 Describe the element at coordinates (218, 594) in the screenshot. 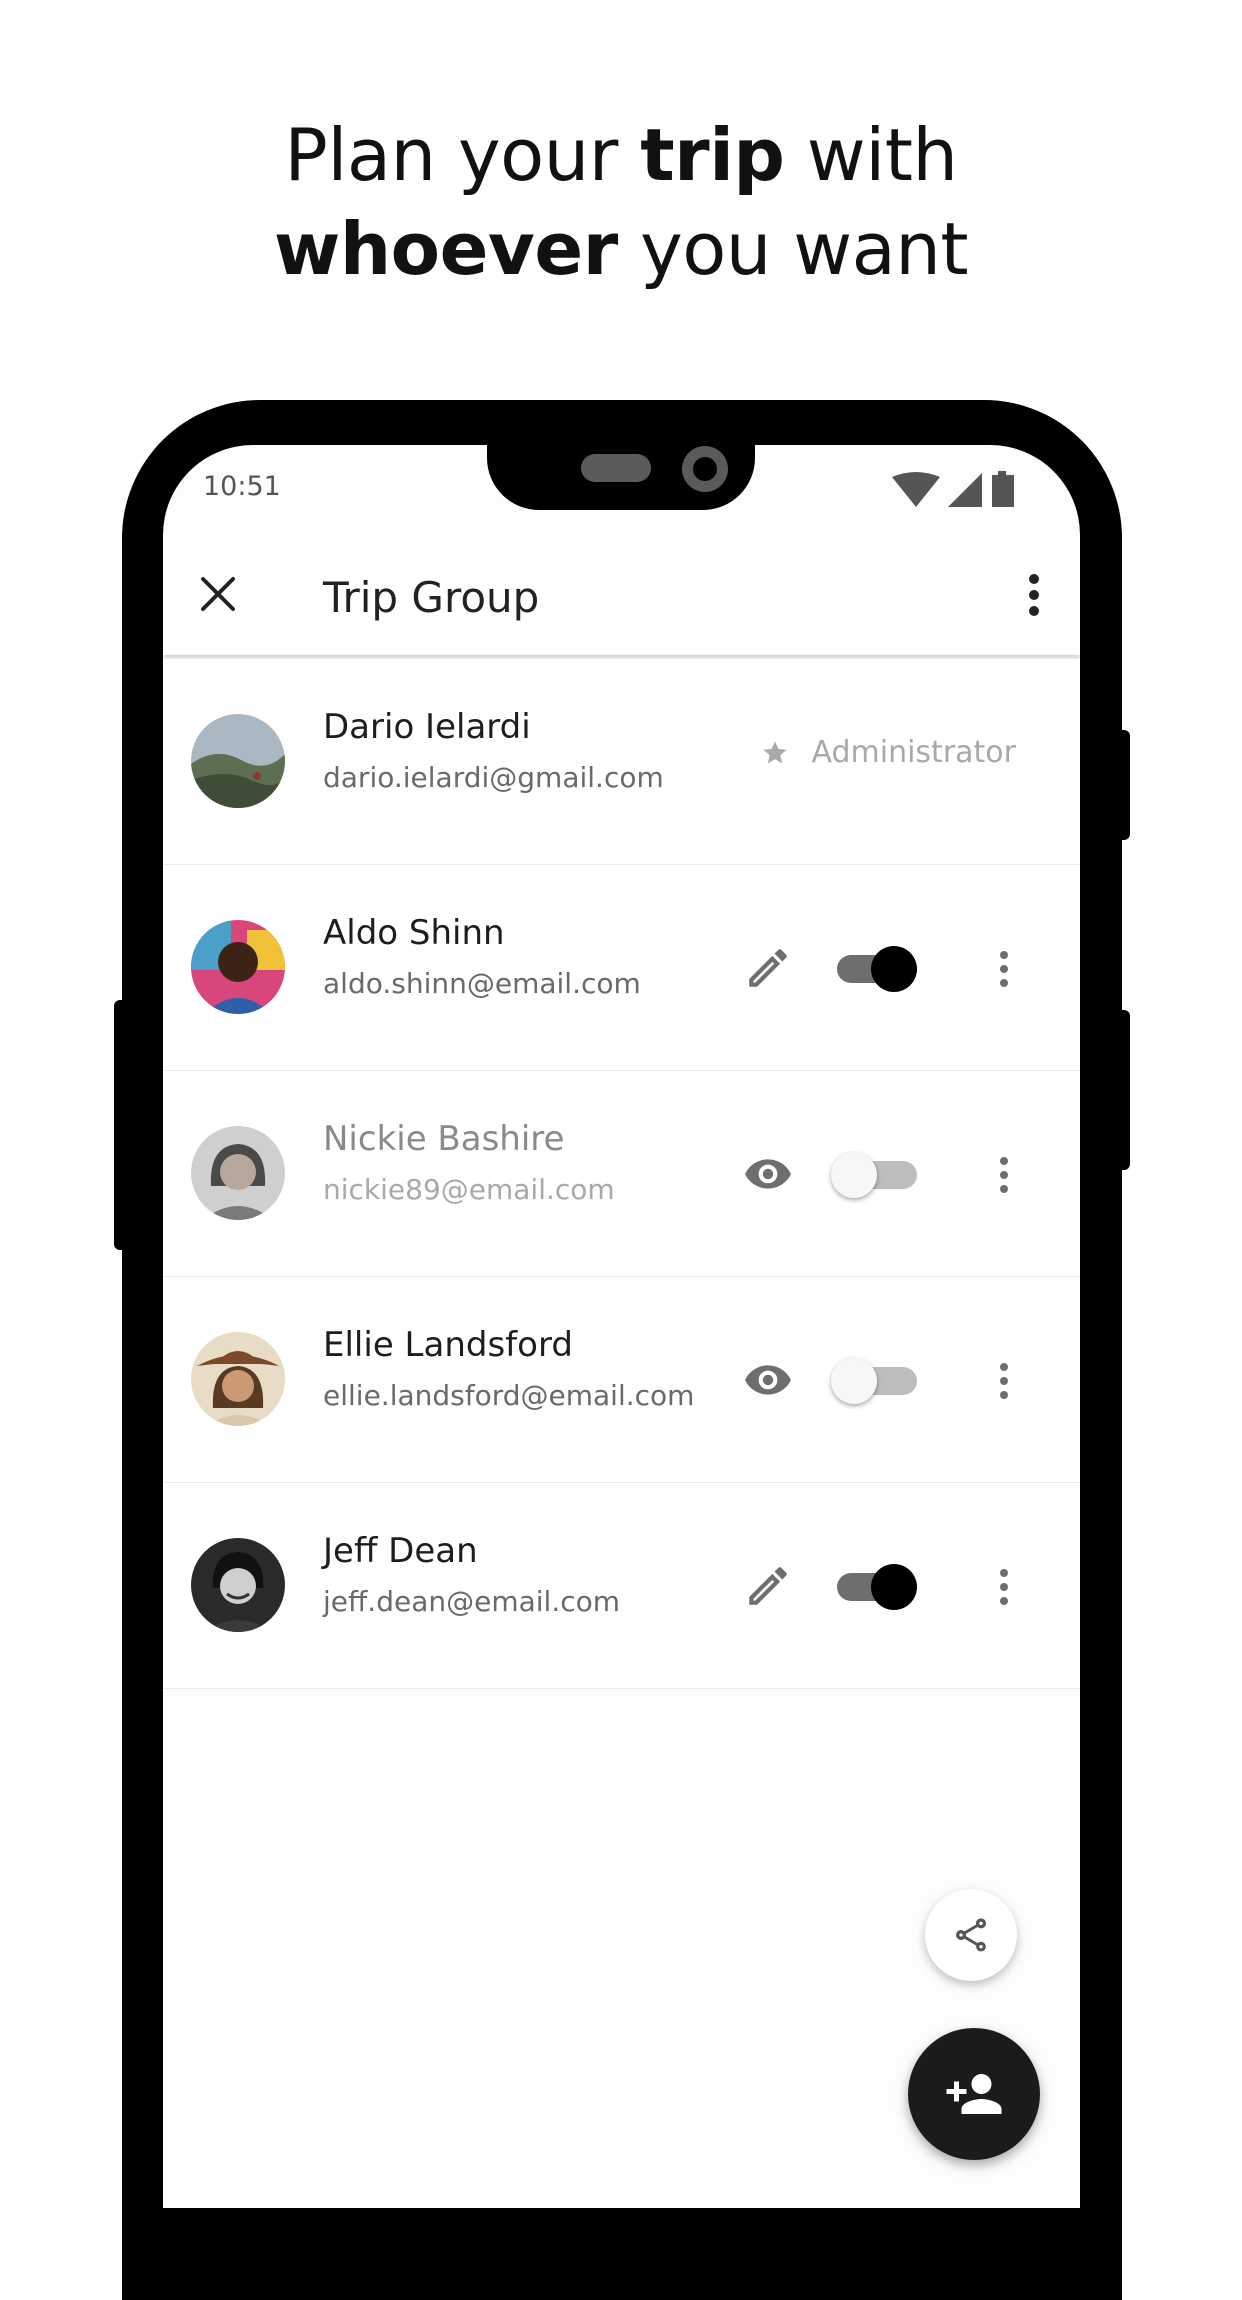

I see `close-icon` at that location.